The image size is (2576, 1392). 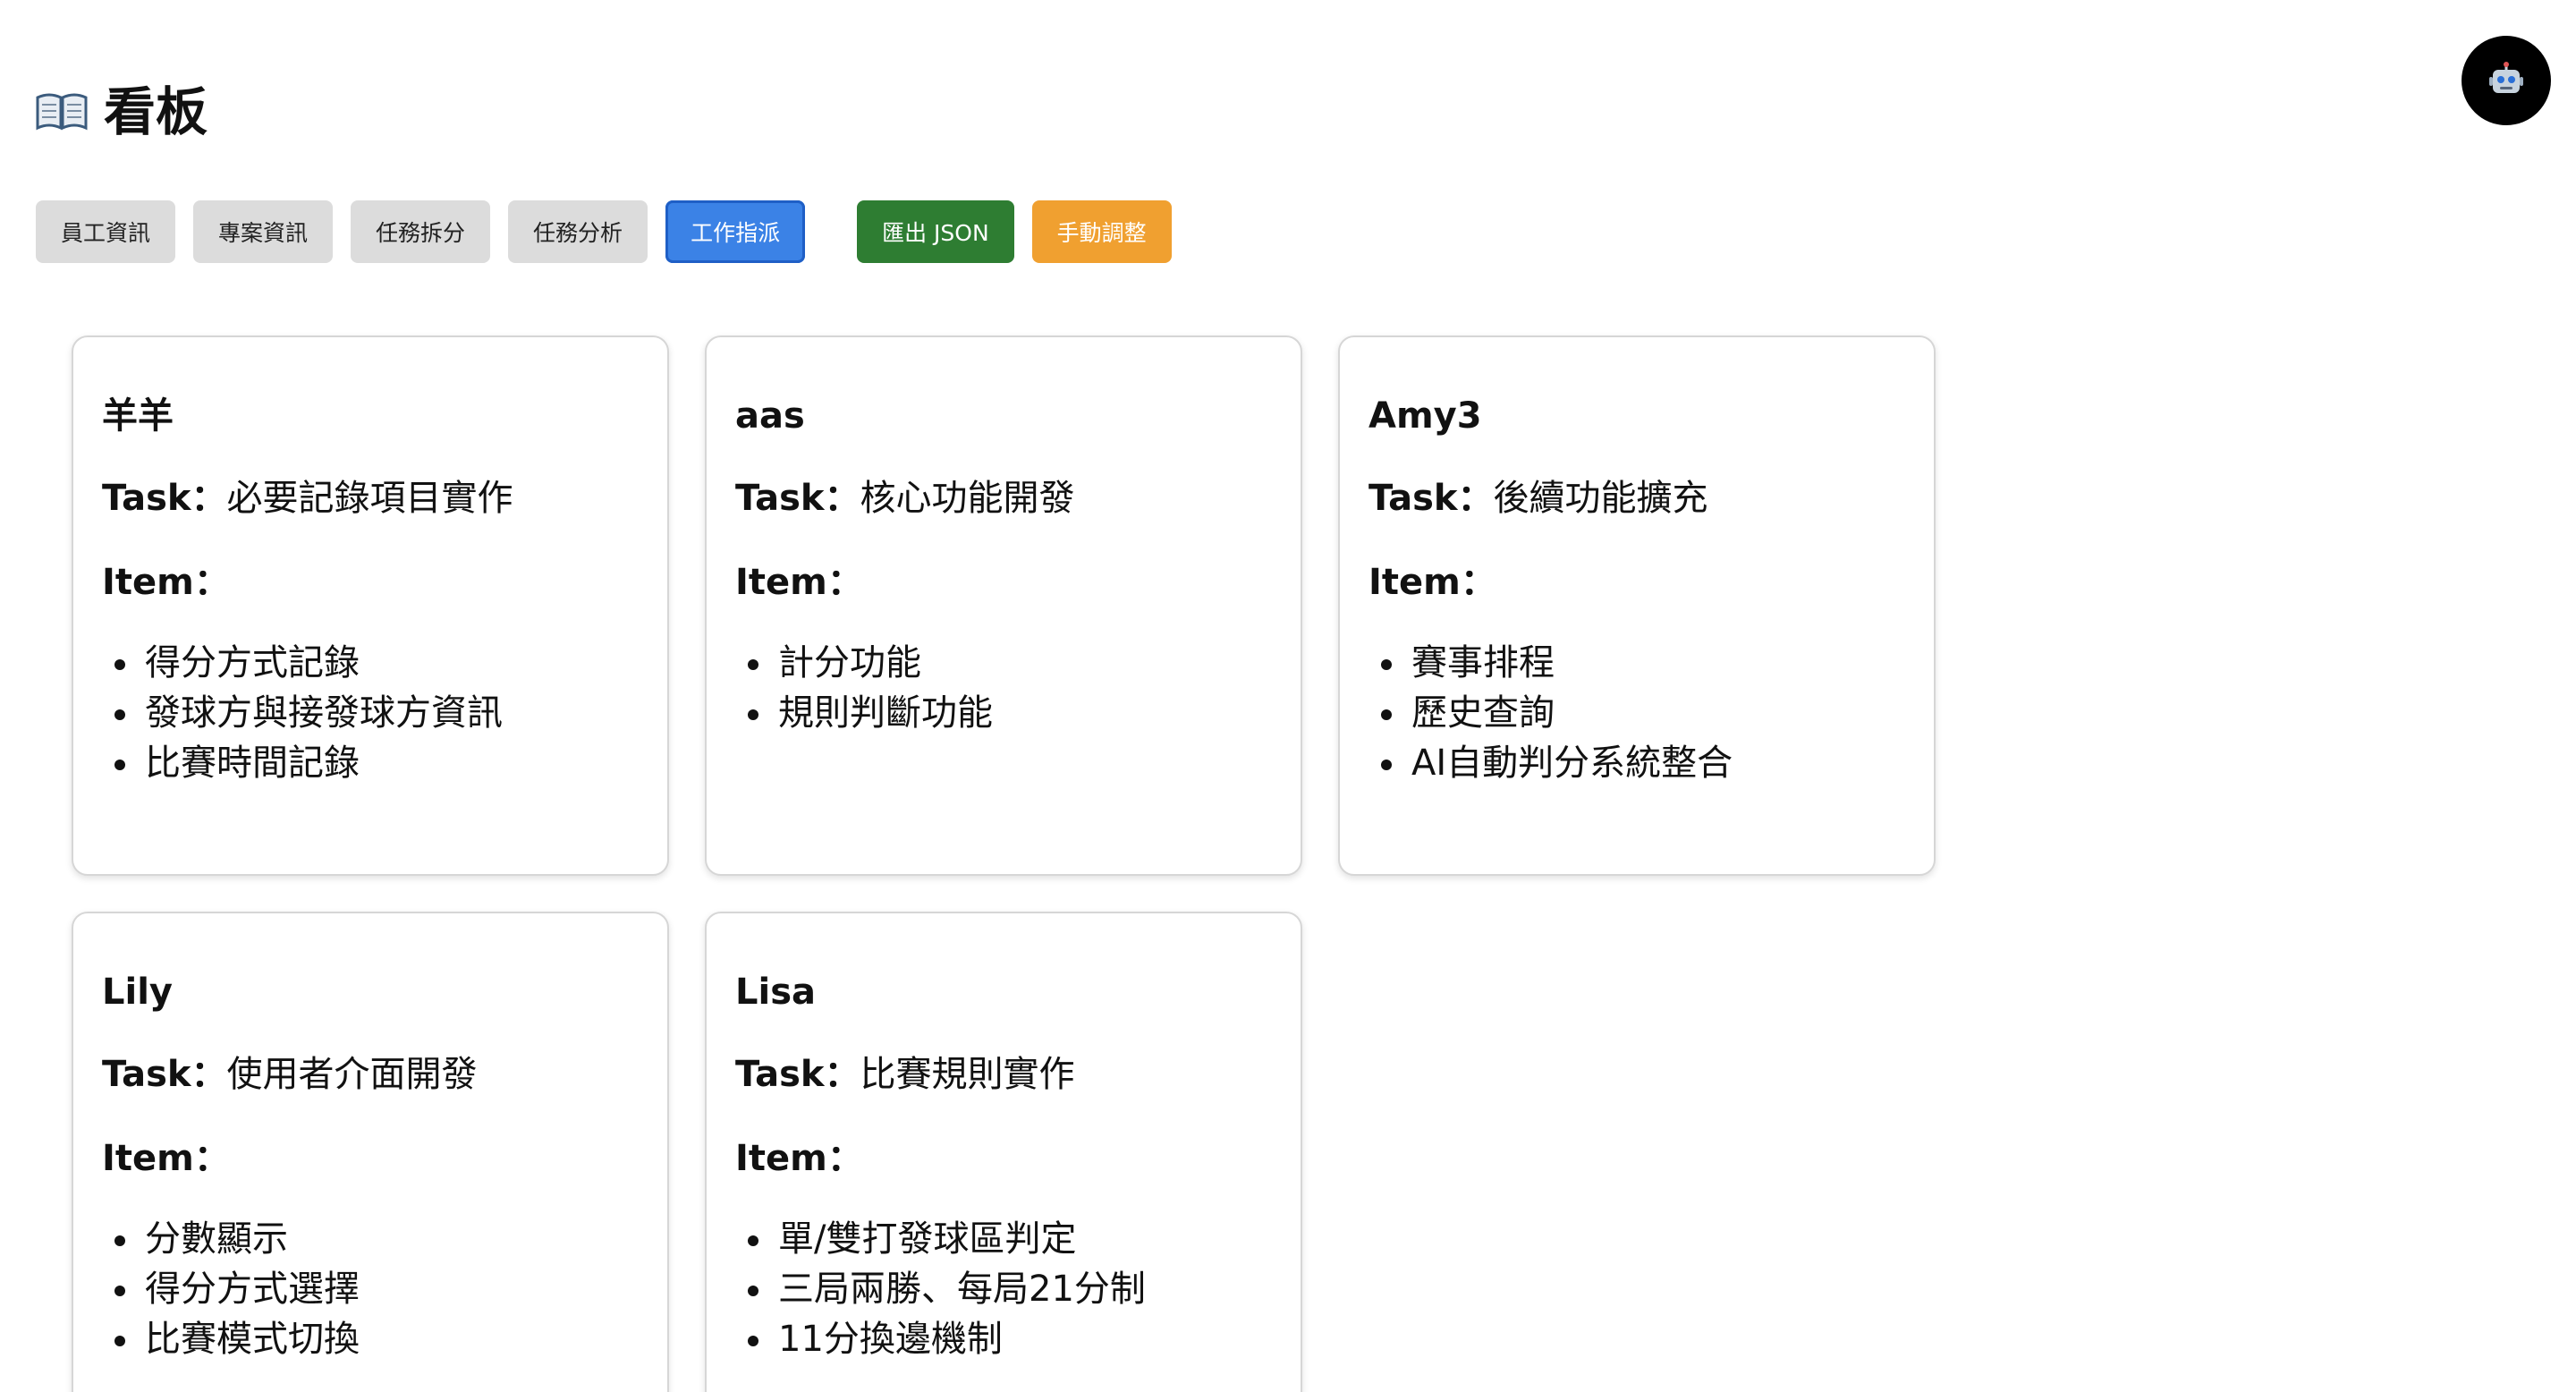 What do you see at coordinates (352, 1074) in the screenshot?
I see `task-value: 使用者介面開發` at bounding box center [352, 1074].